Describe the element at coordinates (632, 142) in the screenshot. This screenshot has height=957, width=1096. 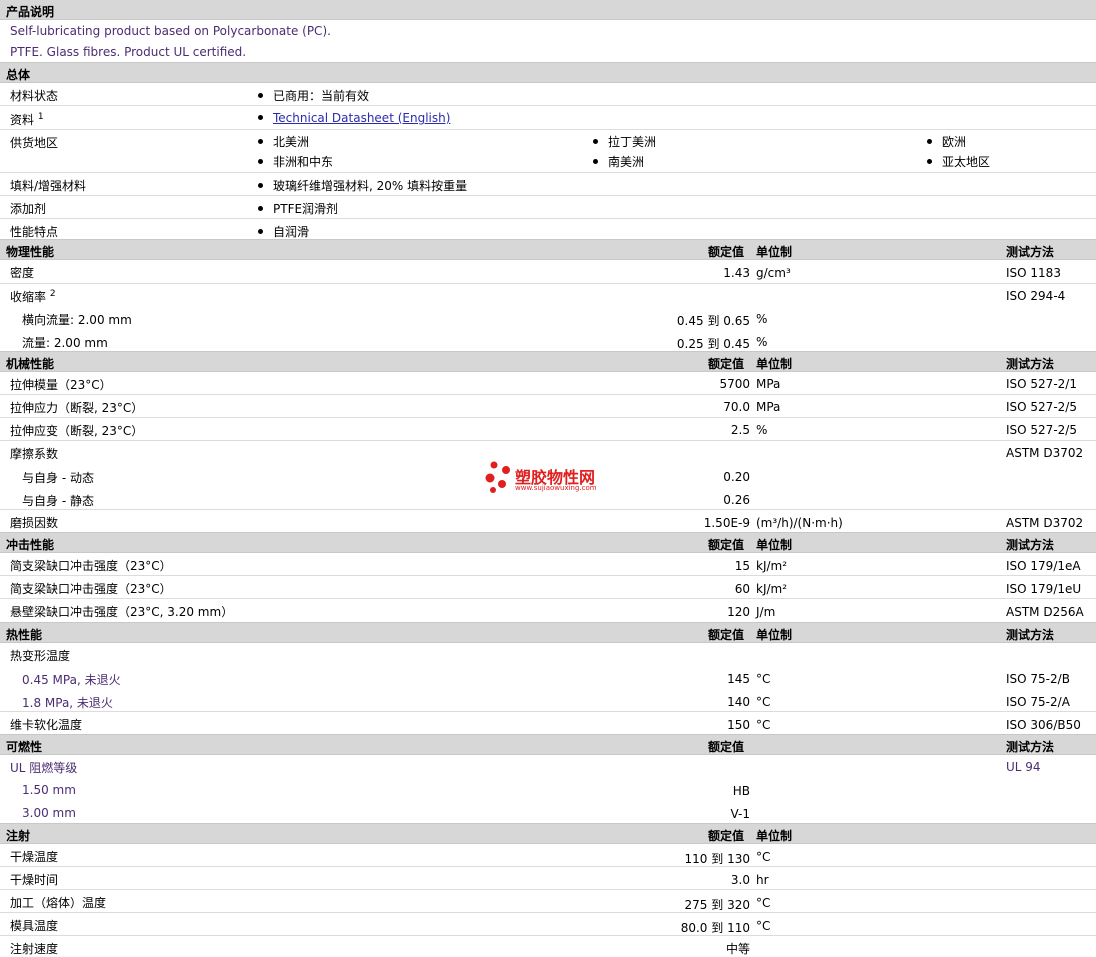
I see `region-text: 拉丁美洲` at that location.